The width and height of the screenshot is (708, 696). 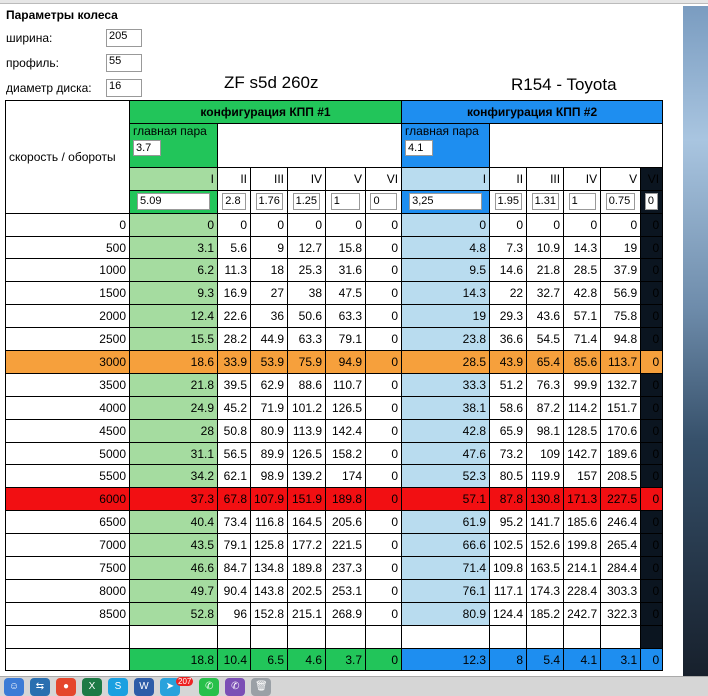 What do you see at coordinates (235, 686) in the screenshot?
I see `viber-icon: ✆` at bounding box center [235, 686].